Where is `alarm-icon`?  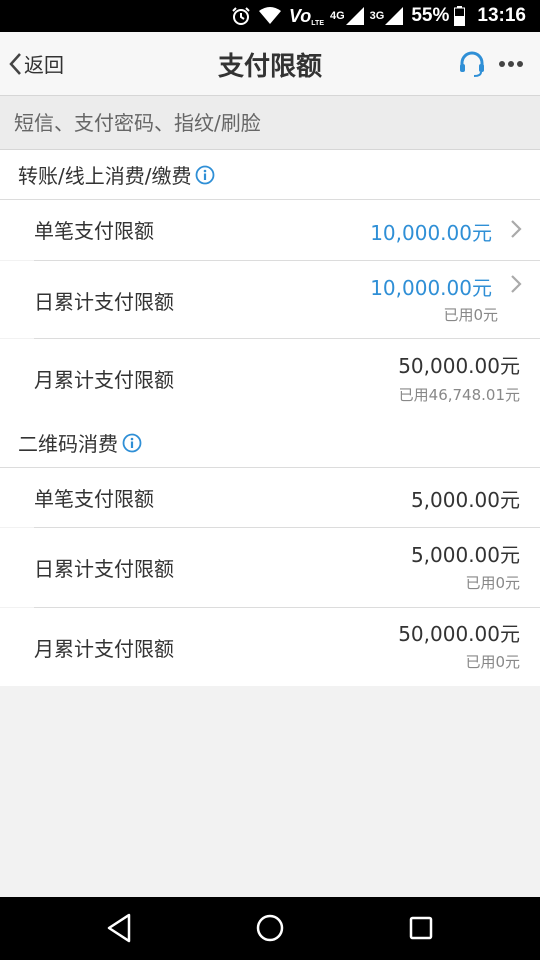 alarm-icon is located at coordinates (241, 16).